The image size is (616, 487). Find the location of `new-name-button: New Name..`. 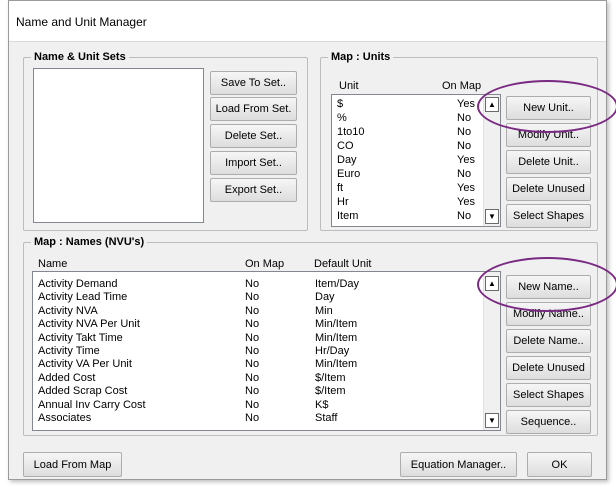

new-name-button: New Name.. is located at coordinates (548, 287).